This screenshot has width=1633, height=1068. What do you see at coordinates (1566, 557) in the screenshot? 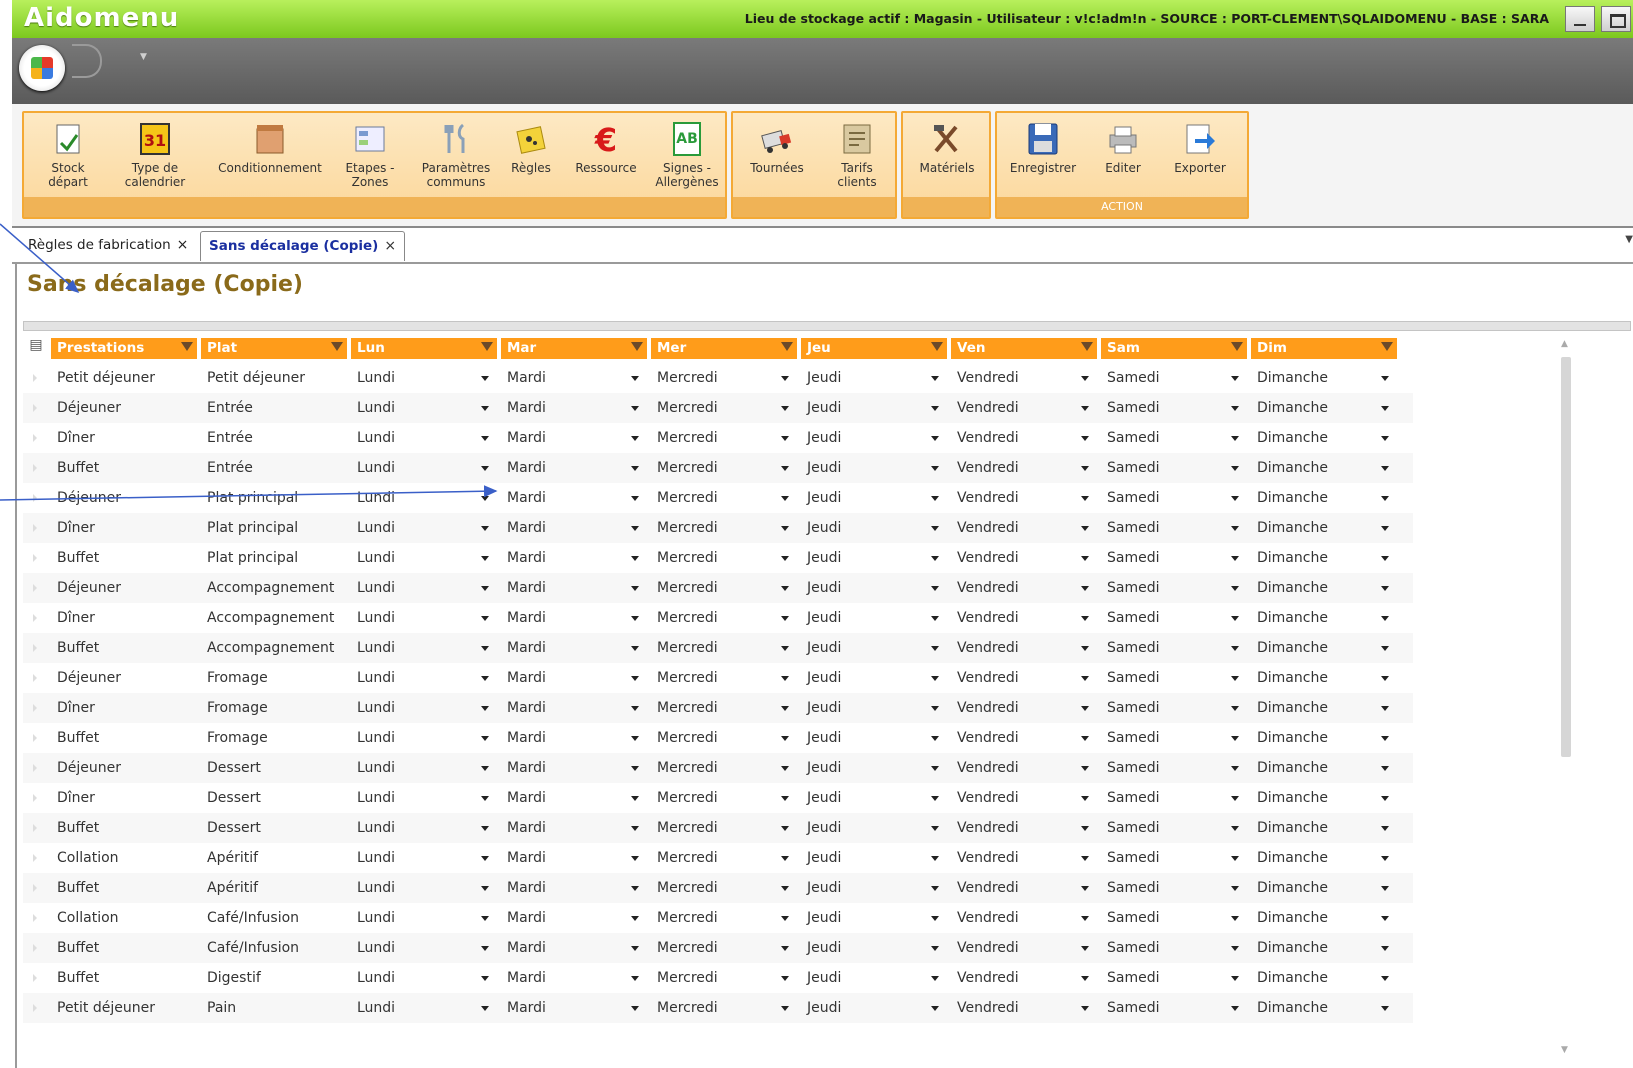
I see `scroll-thumb` at bounding box center [1566, 557].